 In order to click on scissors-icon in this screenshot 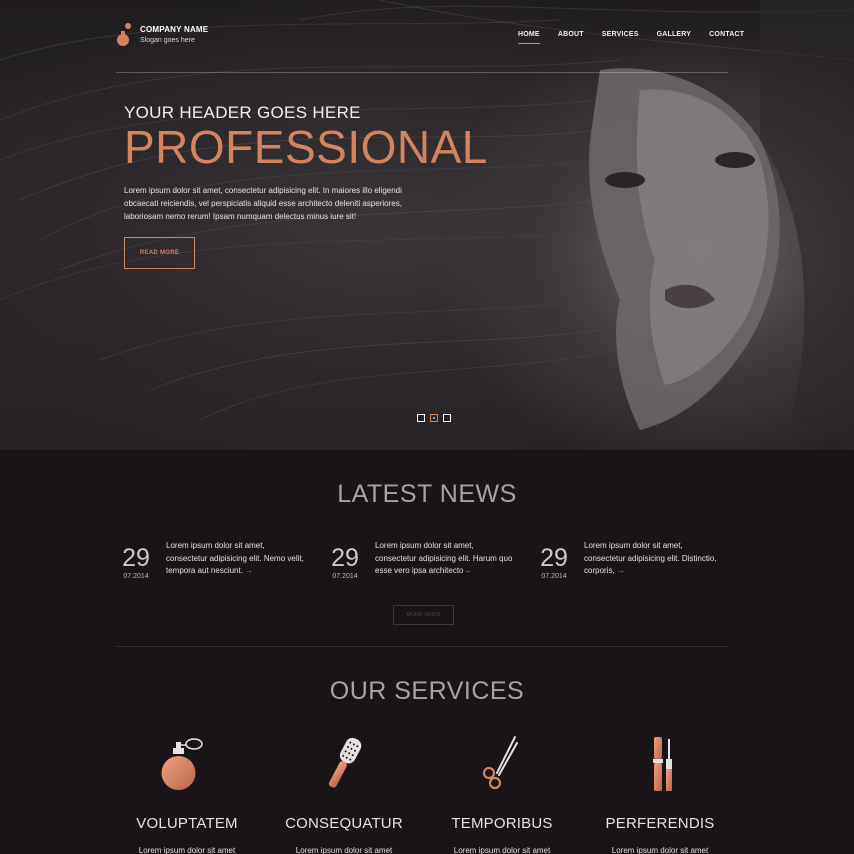, I will do `click(500, 763)`.